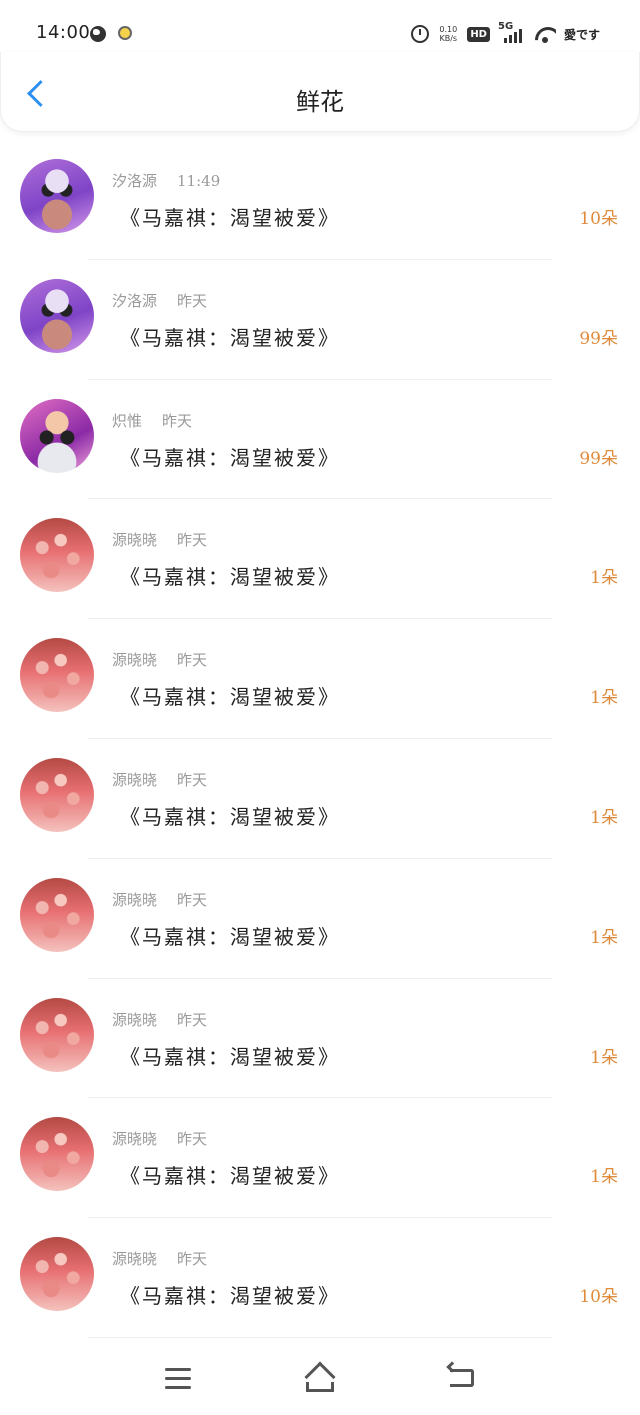 This screenshot has width=640, height=1415. I want to click on return-icon, so click(462, 1378).